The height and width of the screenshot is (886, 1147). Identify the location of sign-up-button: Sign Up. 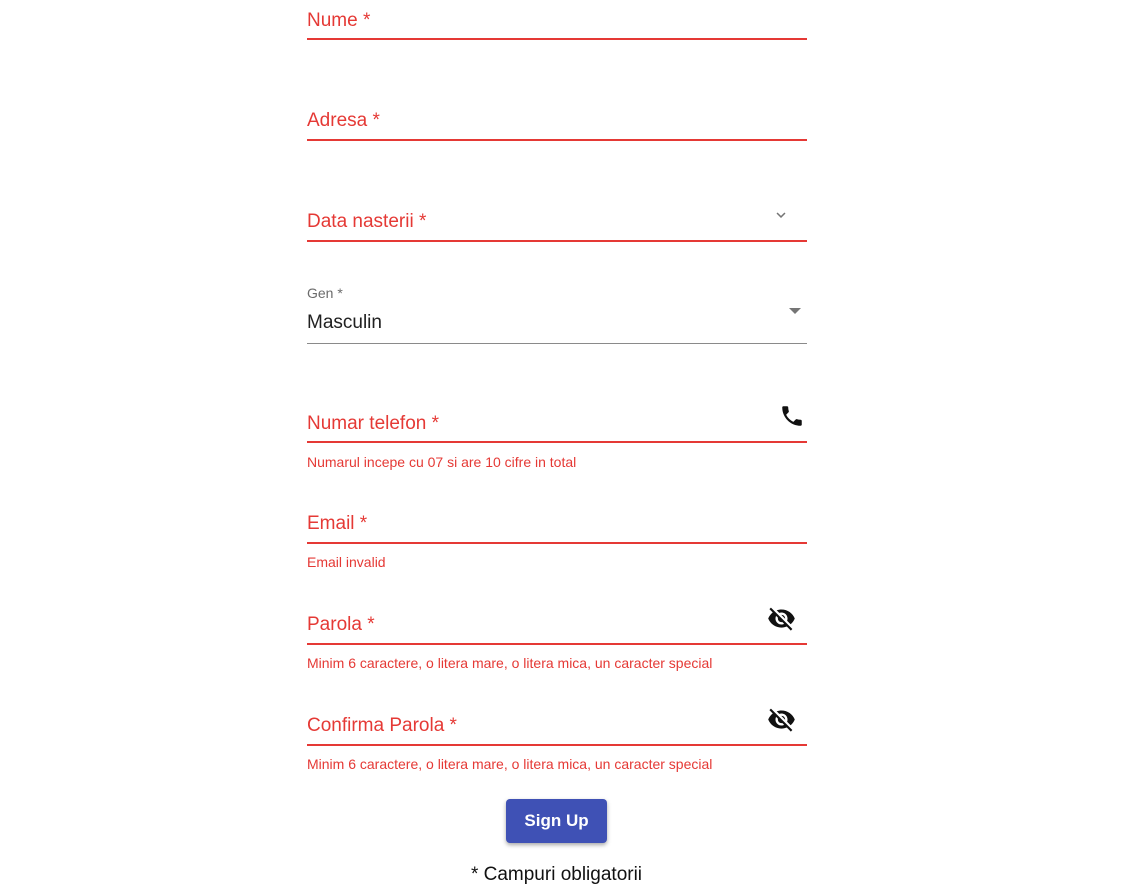
(556, 821).